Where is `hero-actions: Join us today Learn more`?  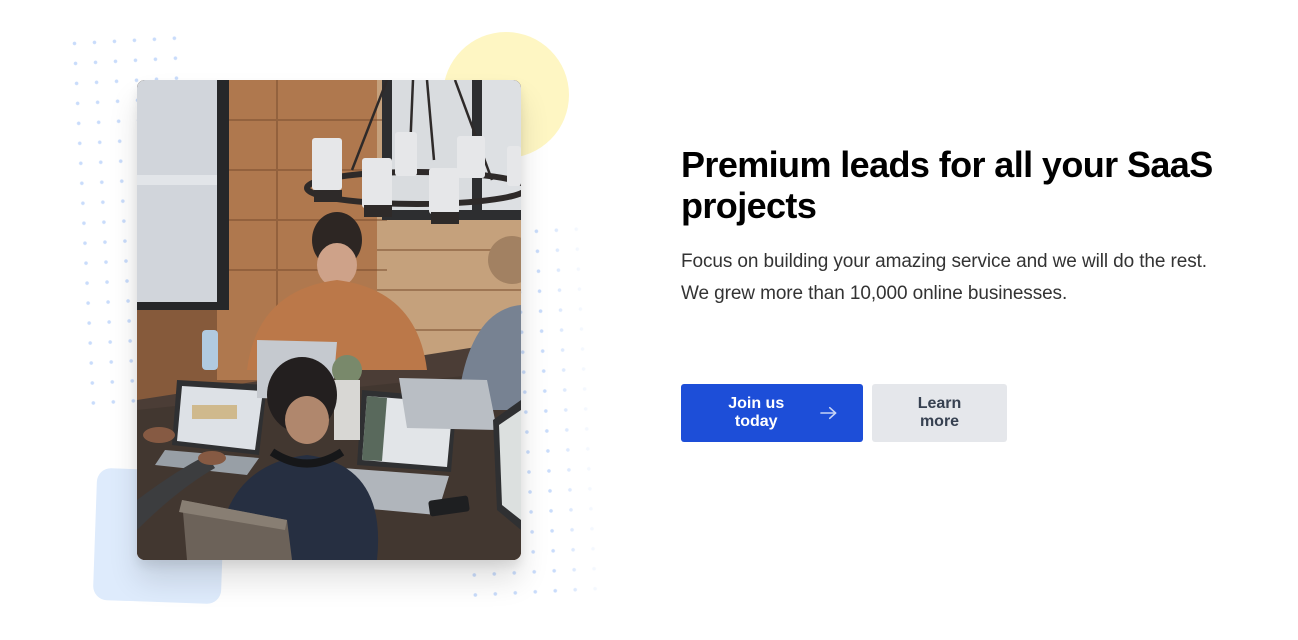 hero-actions: Join us today Learn more is located at coordinates (981, 413).